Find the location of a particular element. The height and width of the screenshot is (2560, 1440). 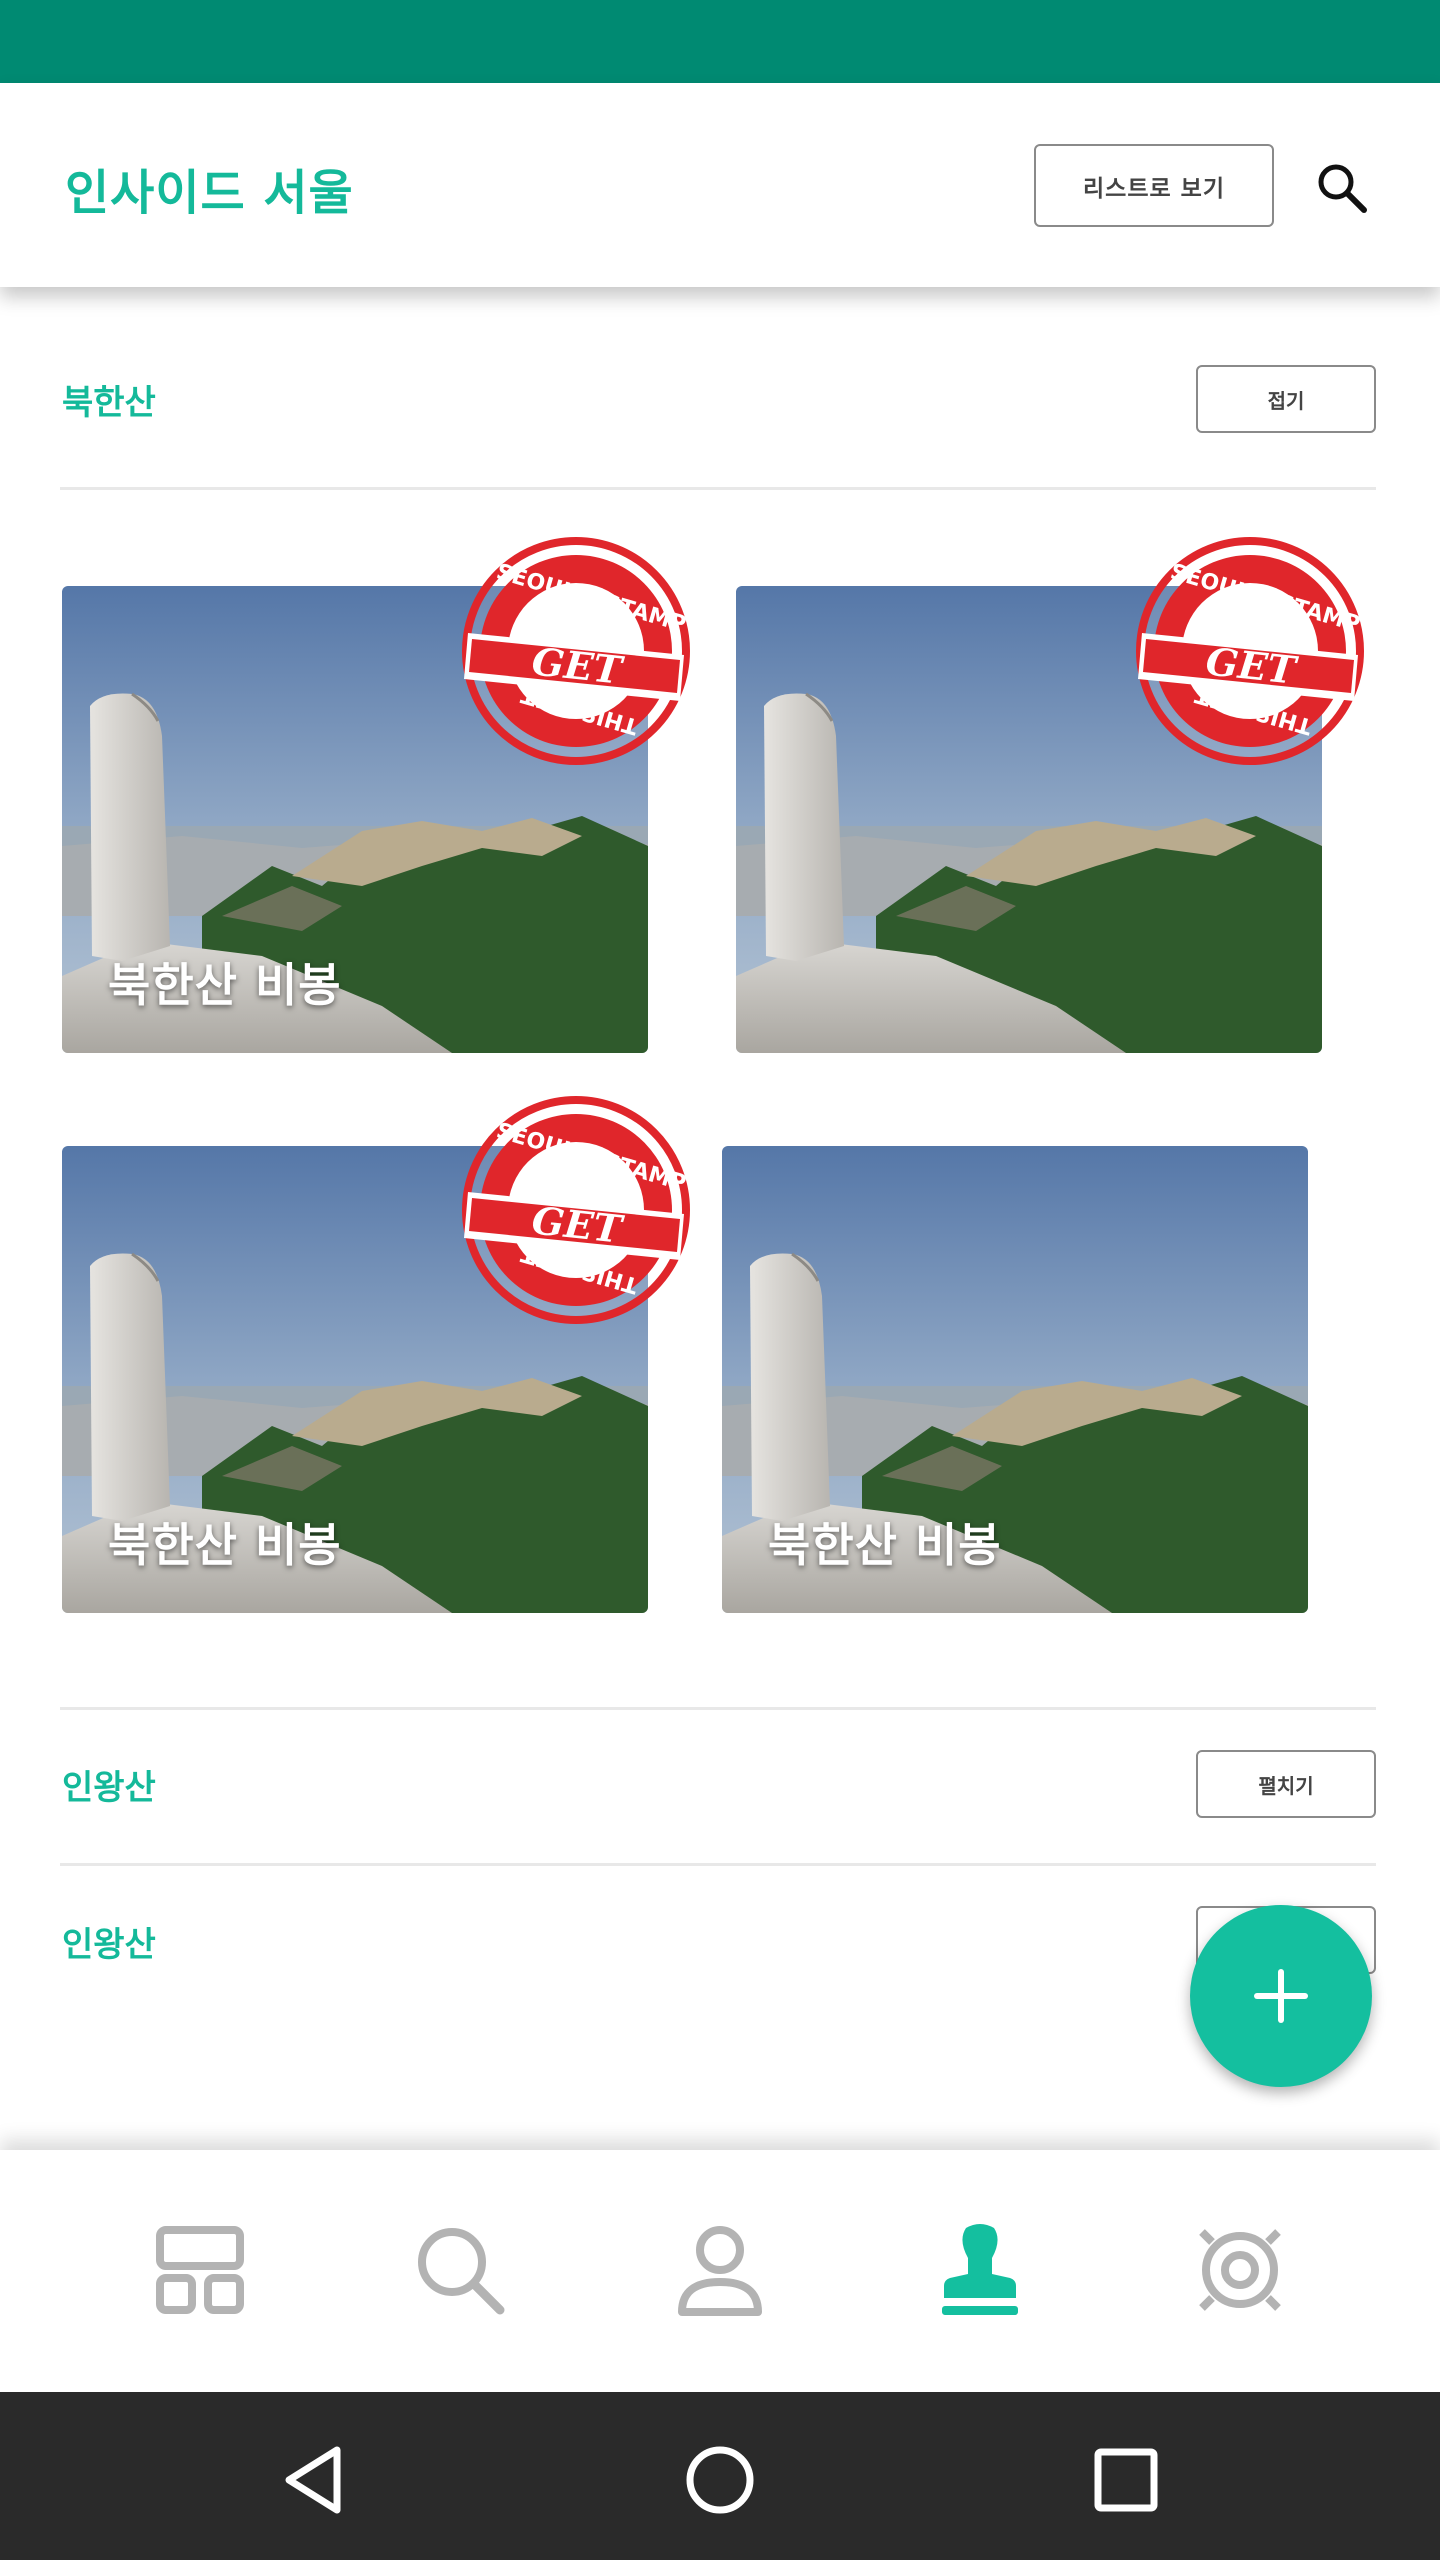

status-bar is located at coordinates (720, 41).